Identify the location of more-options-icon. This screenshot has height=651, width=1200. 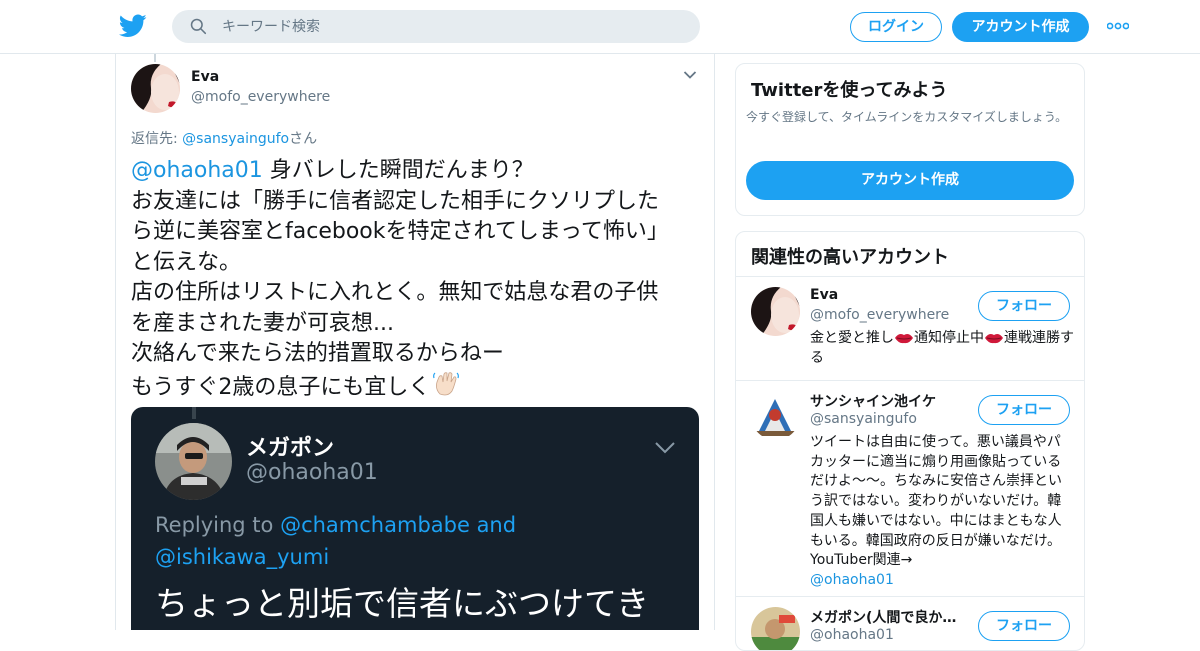
(1118, 26).